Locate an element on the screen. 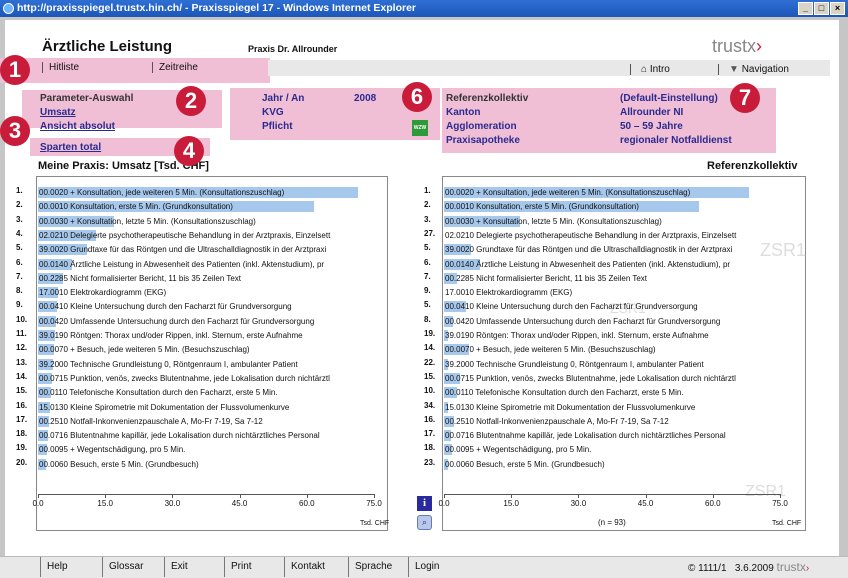 The image size is (848, 578). jahr-value: 2008 is located at coordinates (365, 98).